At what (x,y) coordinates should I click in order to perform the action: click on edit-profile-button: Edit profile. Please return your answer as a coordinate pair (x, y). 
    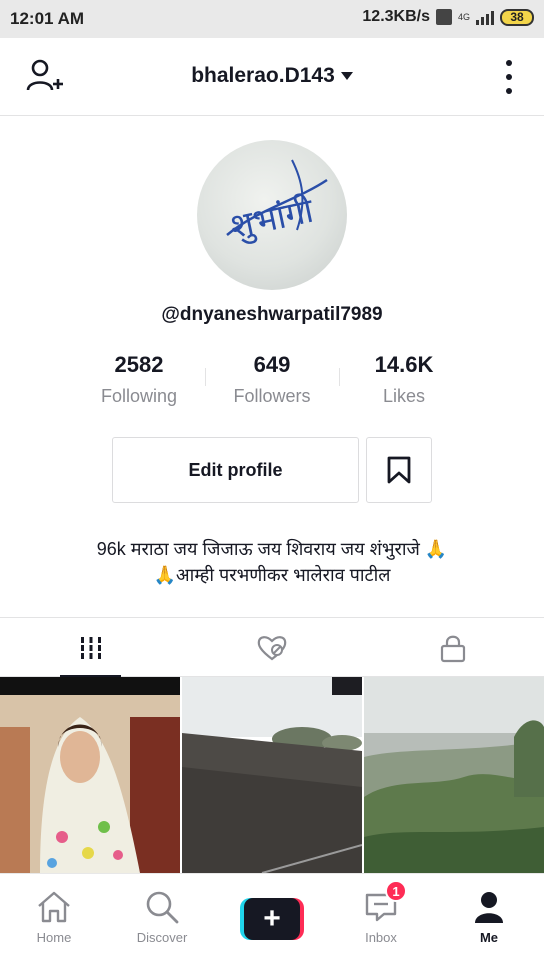
    Looking at the image, I should click on (235, 470).